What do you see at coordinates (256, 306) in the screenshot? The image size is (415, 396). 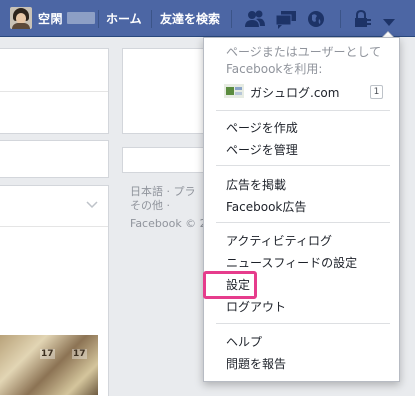 I see `logout-item: ログアウト` at bounding box center [256, 306].